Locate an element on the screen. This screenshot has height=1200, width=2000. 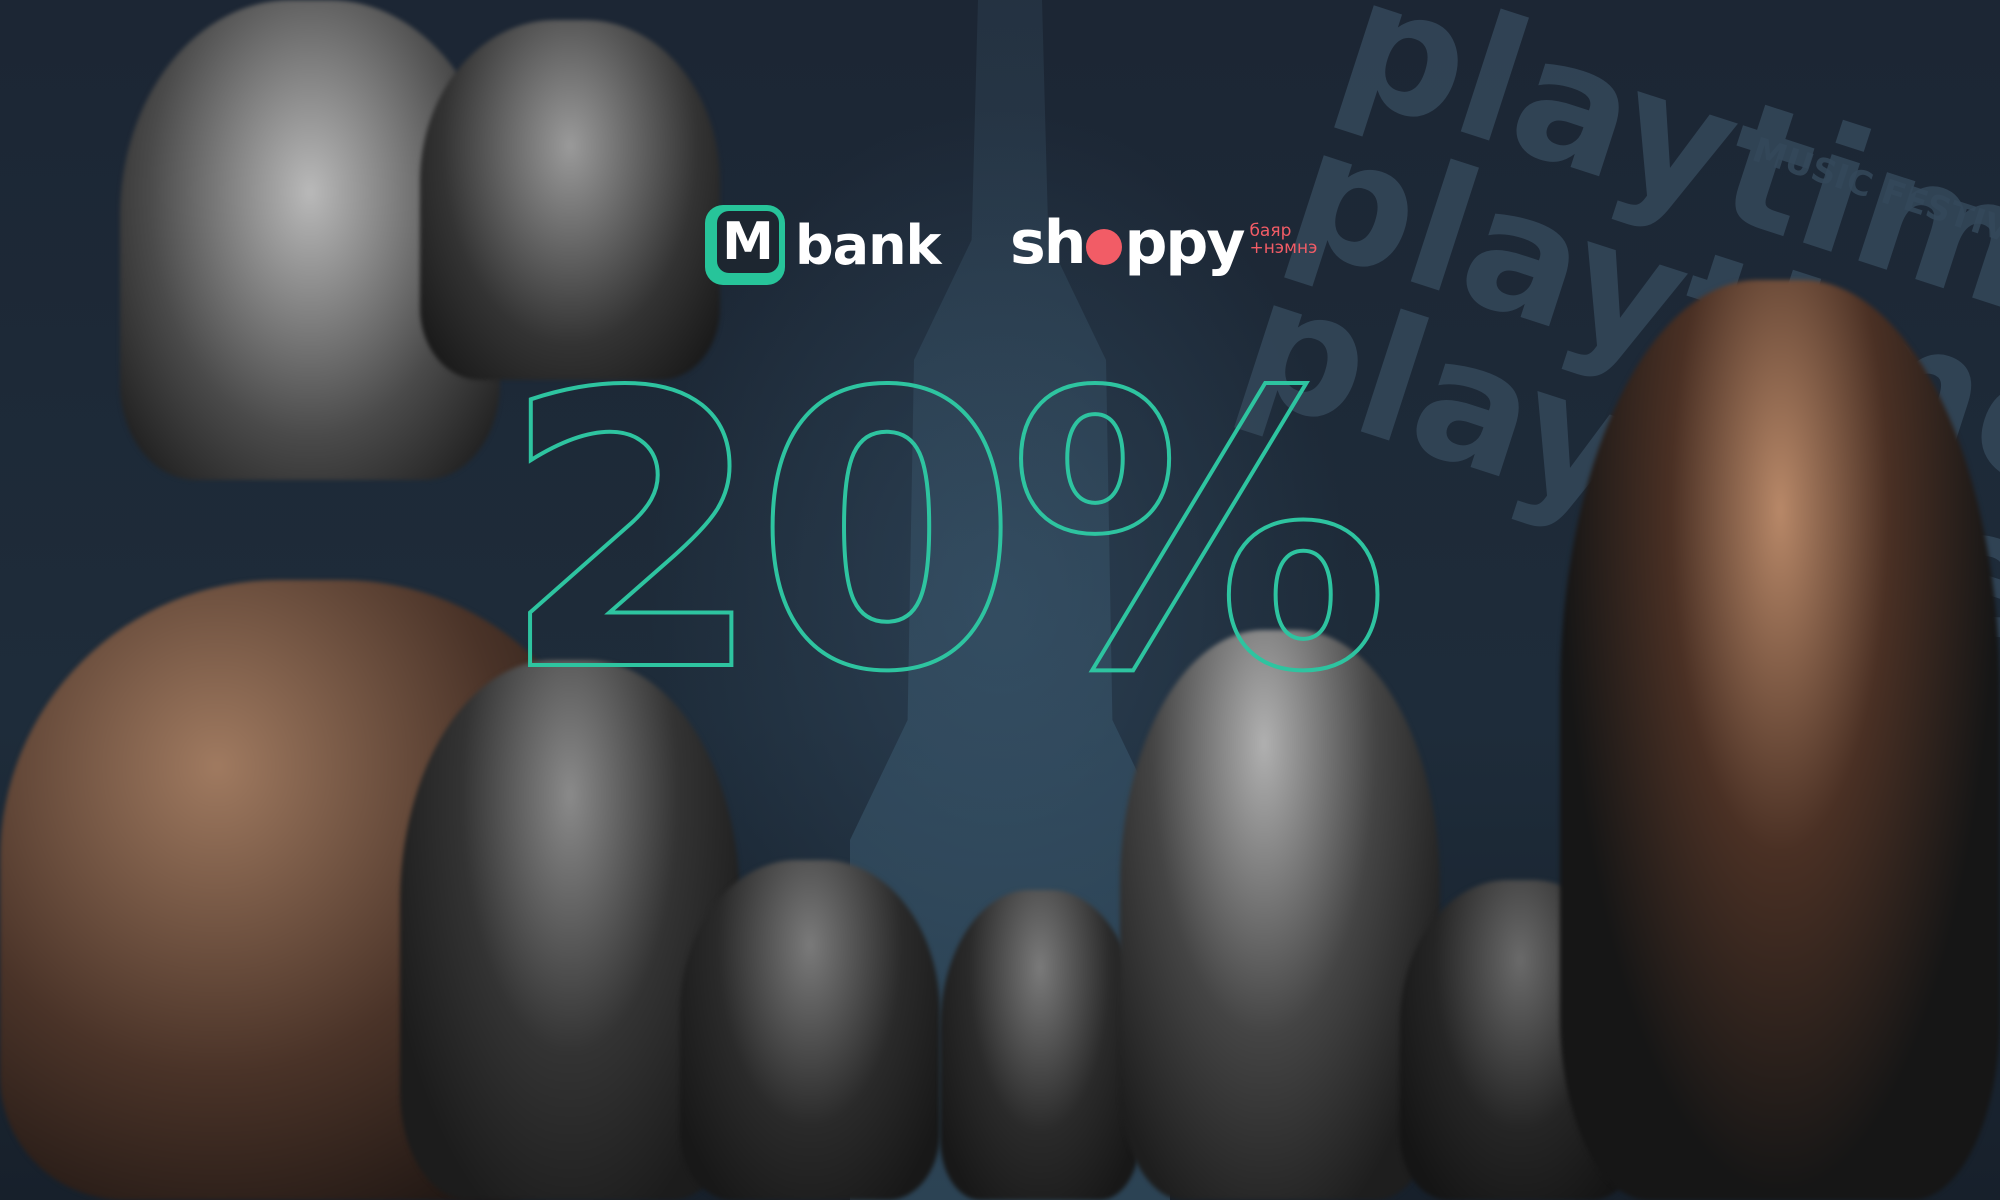
discount-headline: 20% is located at coordinates (946, 530).